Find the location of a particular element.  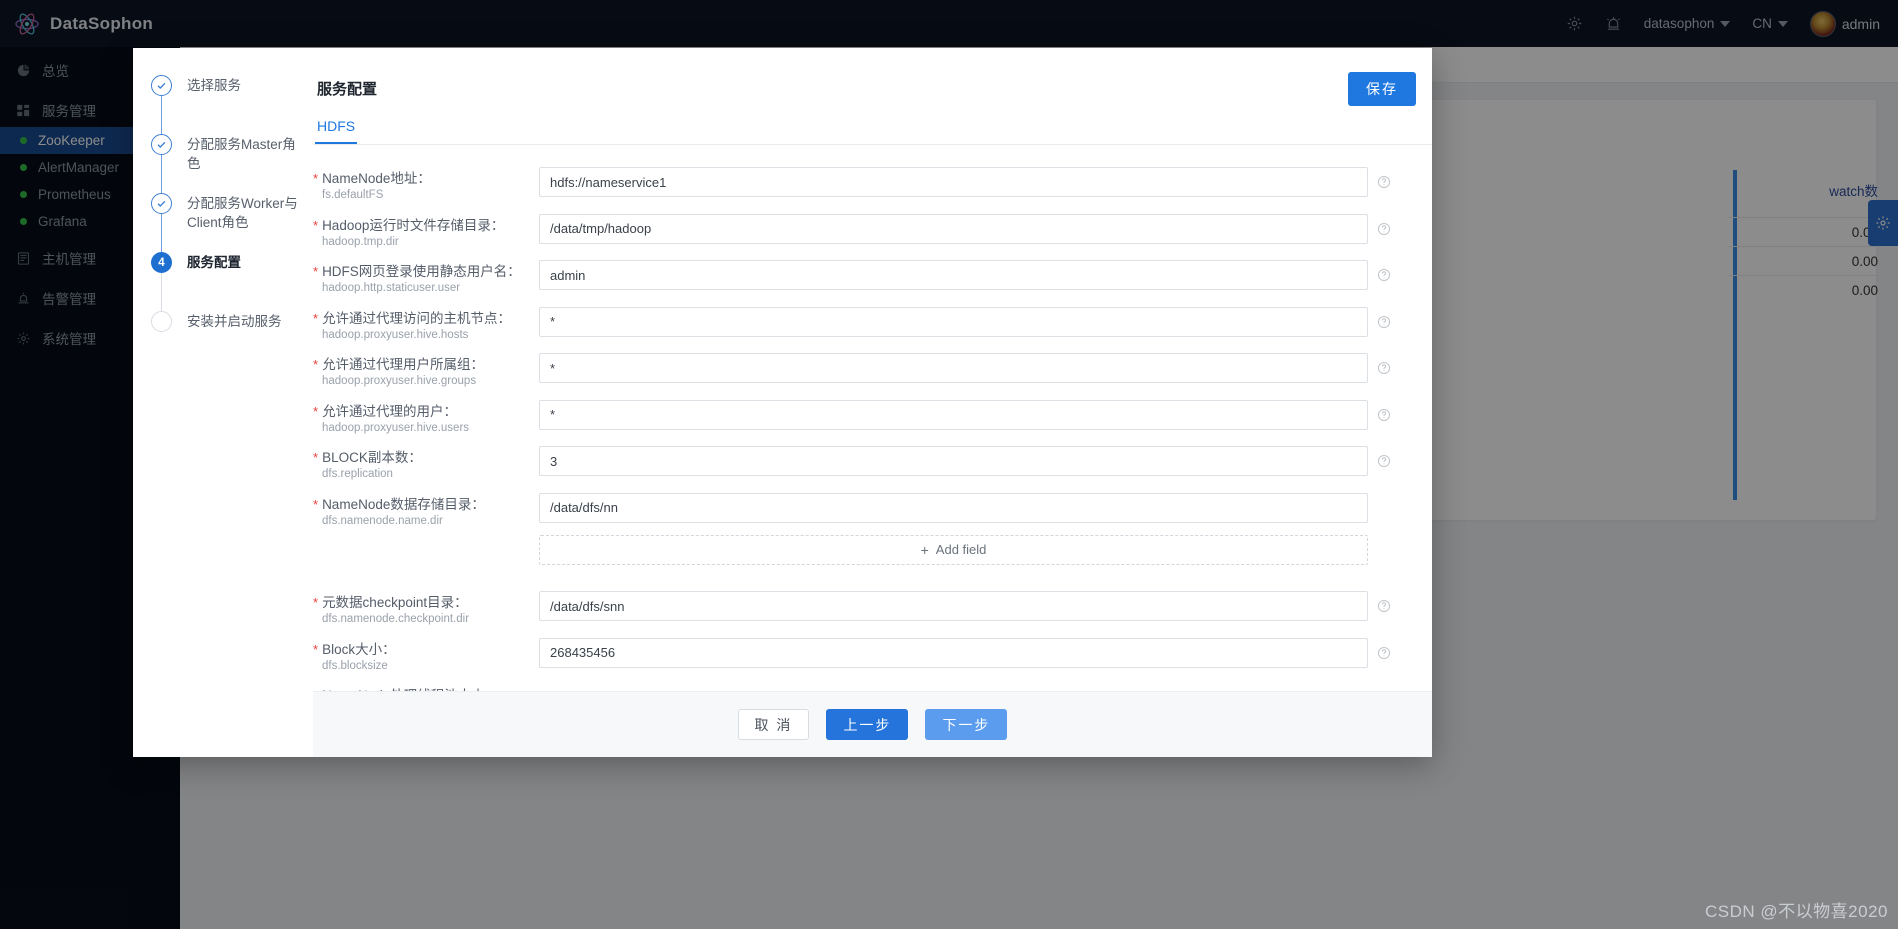

step-label: 分配服务Master角色 is located at coordinates (241, 154).